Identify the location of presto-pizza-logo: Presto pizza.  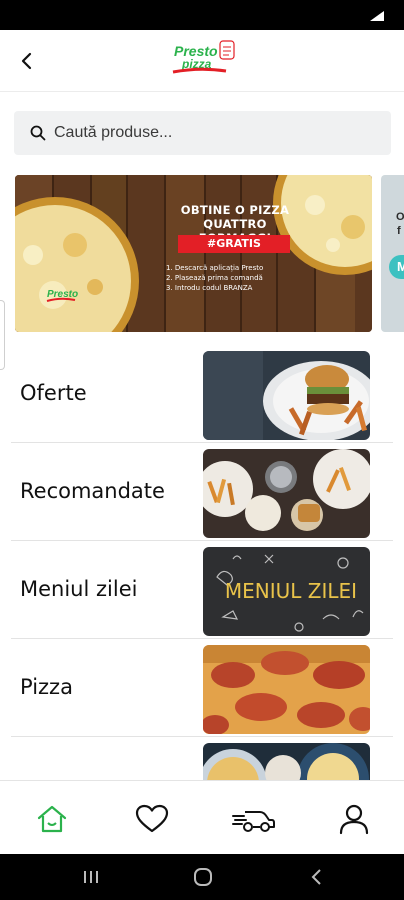
(204, 59).